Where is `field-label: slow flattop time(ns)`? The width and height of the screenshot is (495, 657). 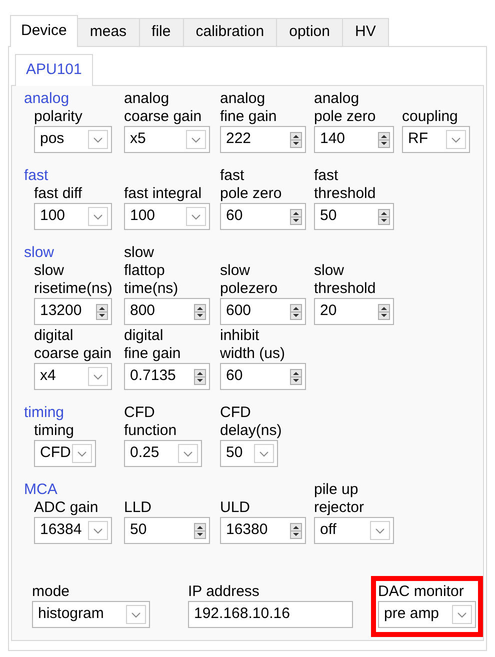
field-label: slow flattop time(ns) is located at coordinates (151, 271).